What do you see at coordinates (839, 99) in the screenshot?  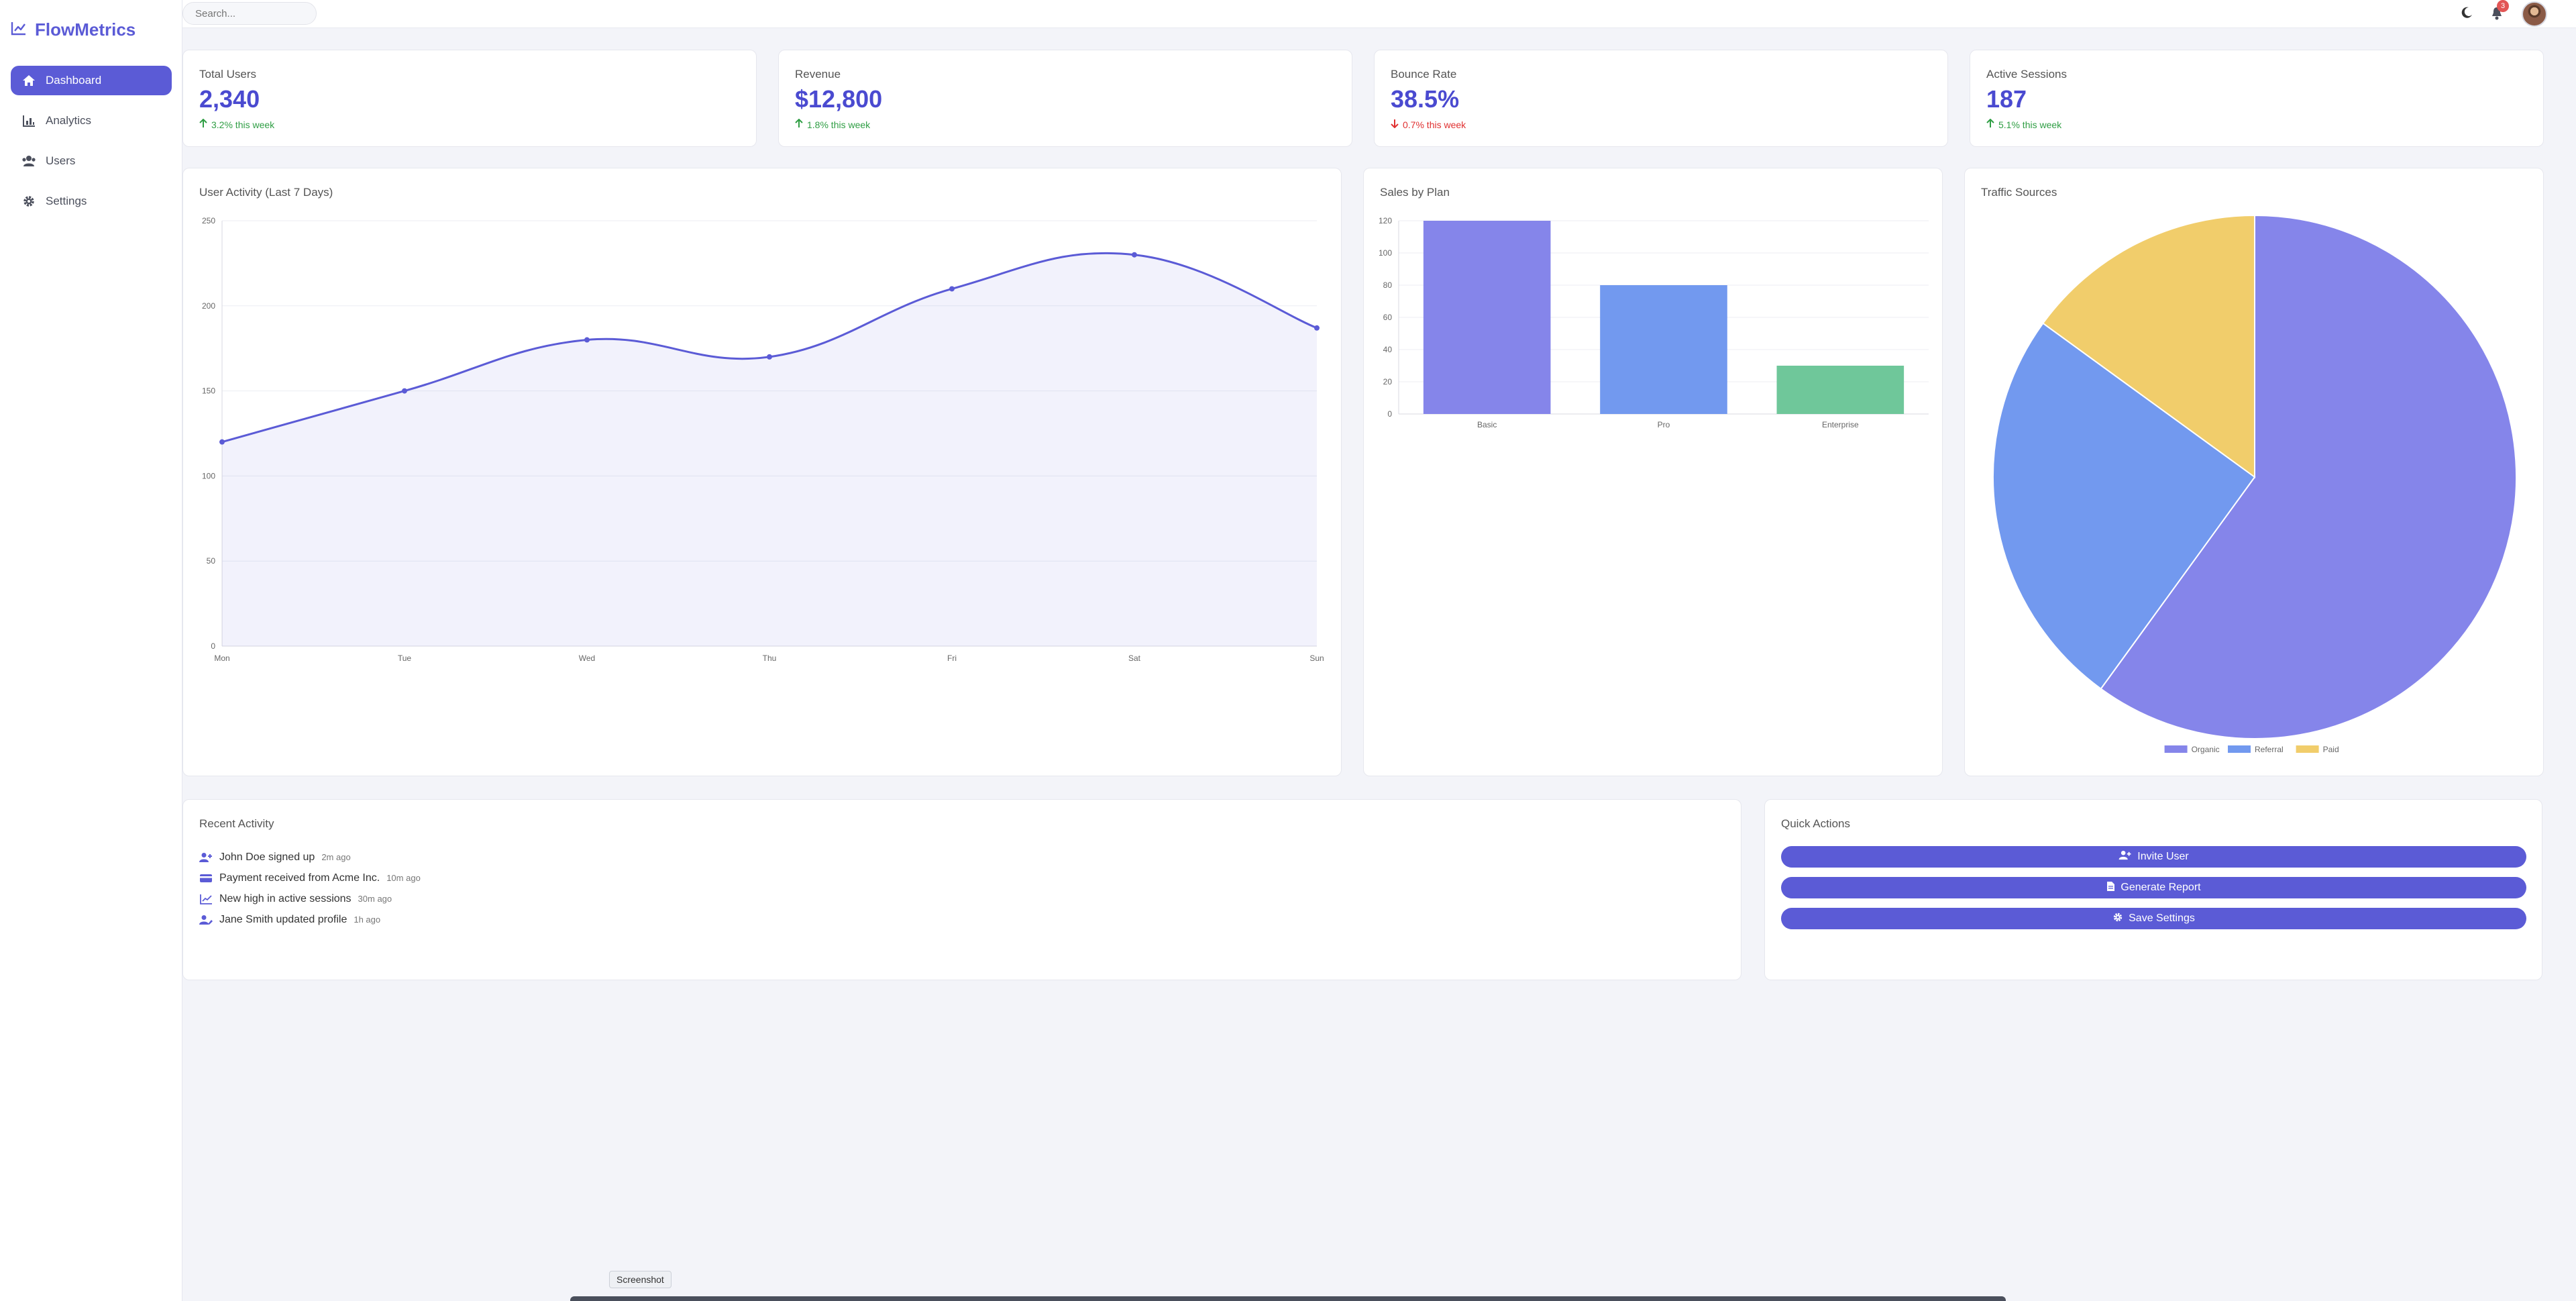 I see `stat-value: $12,800` at bounding box center [839, 99].